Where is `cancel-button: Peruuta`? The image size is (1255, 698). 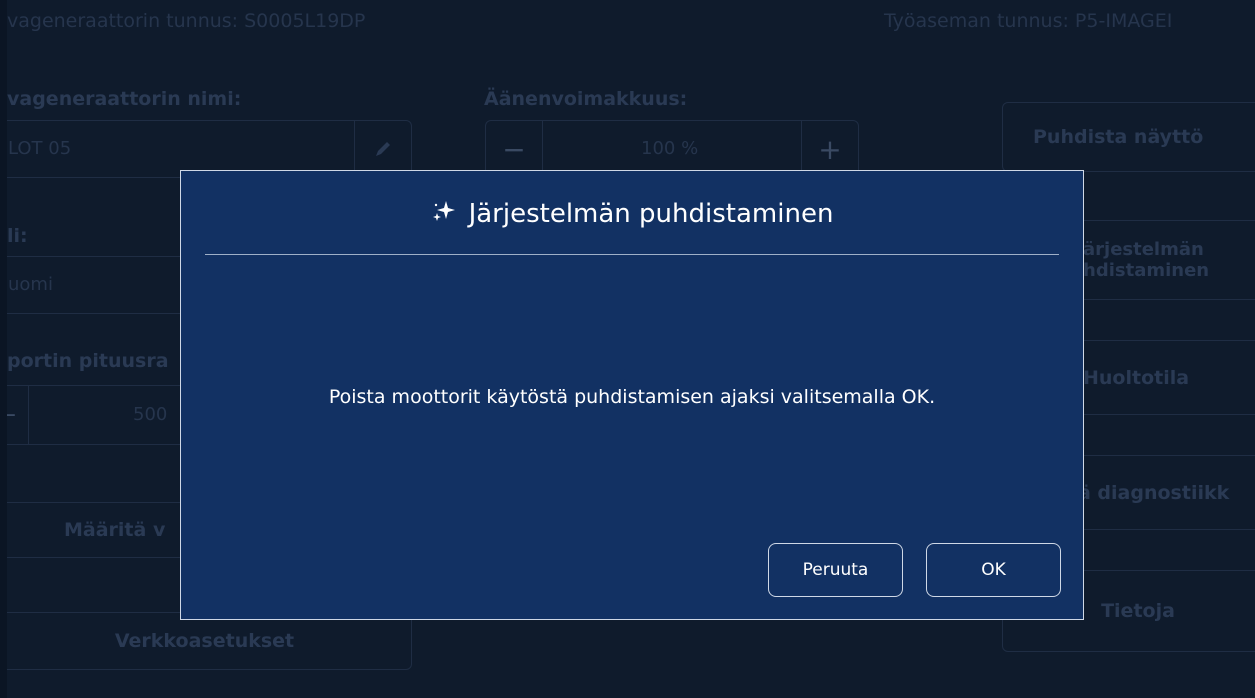
cancel-button: Peruuta is located at coordinates (835, 570).